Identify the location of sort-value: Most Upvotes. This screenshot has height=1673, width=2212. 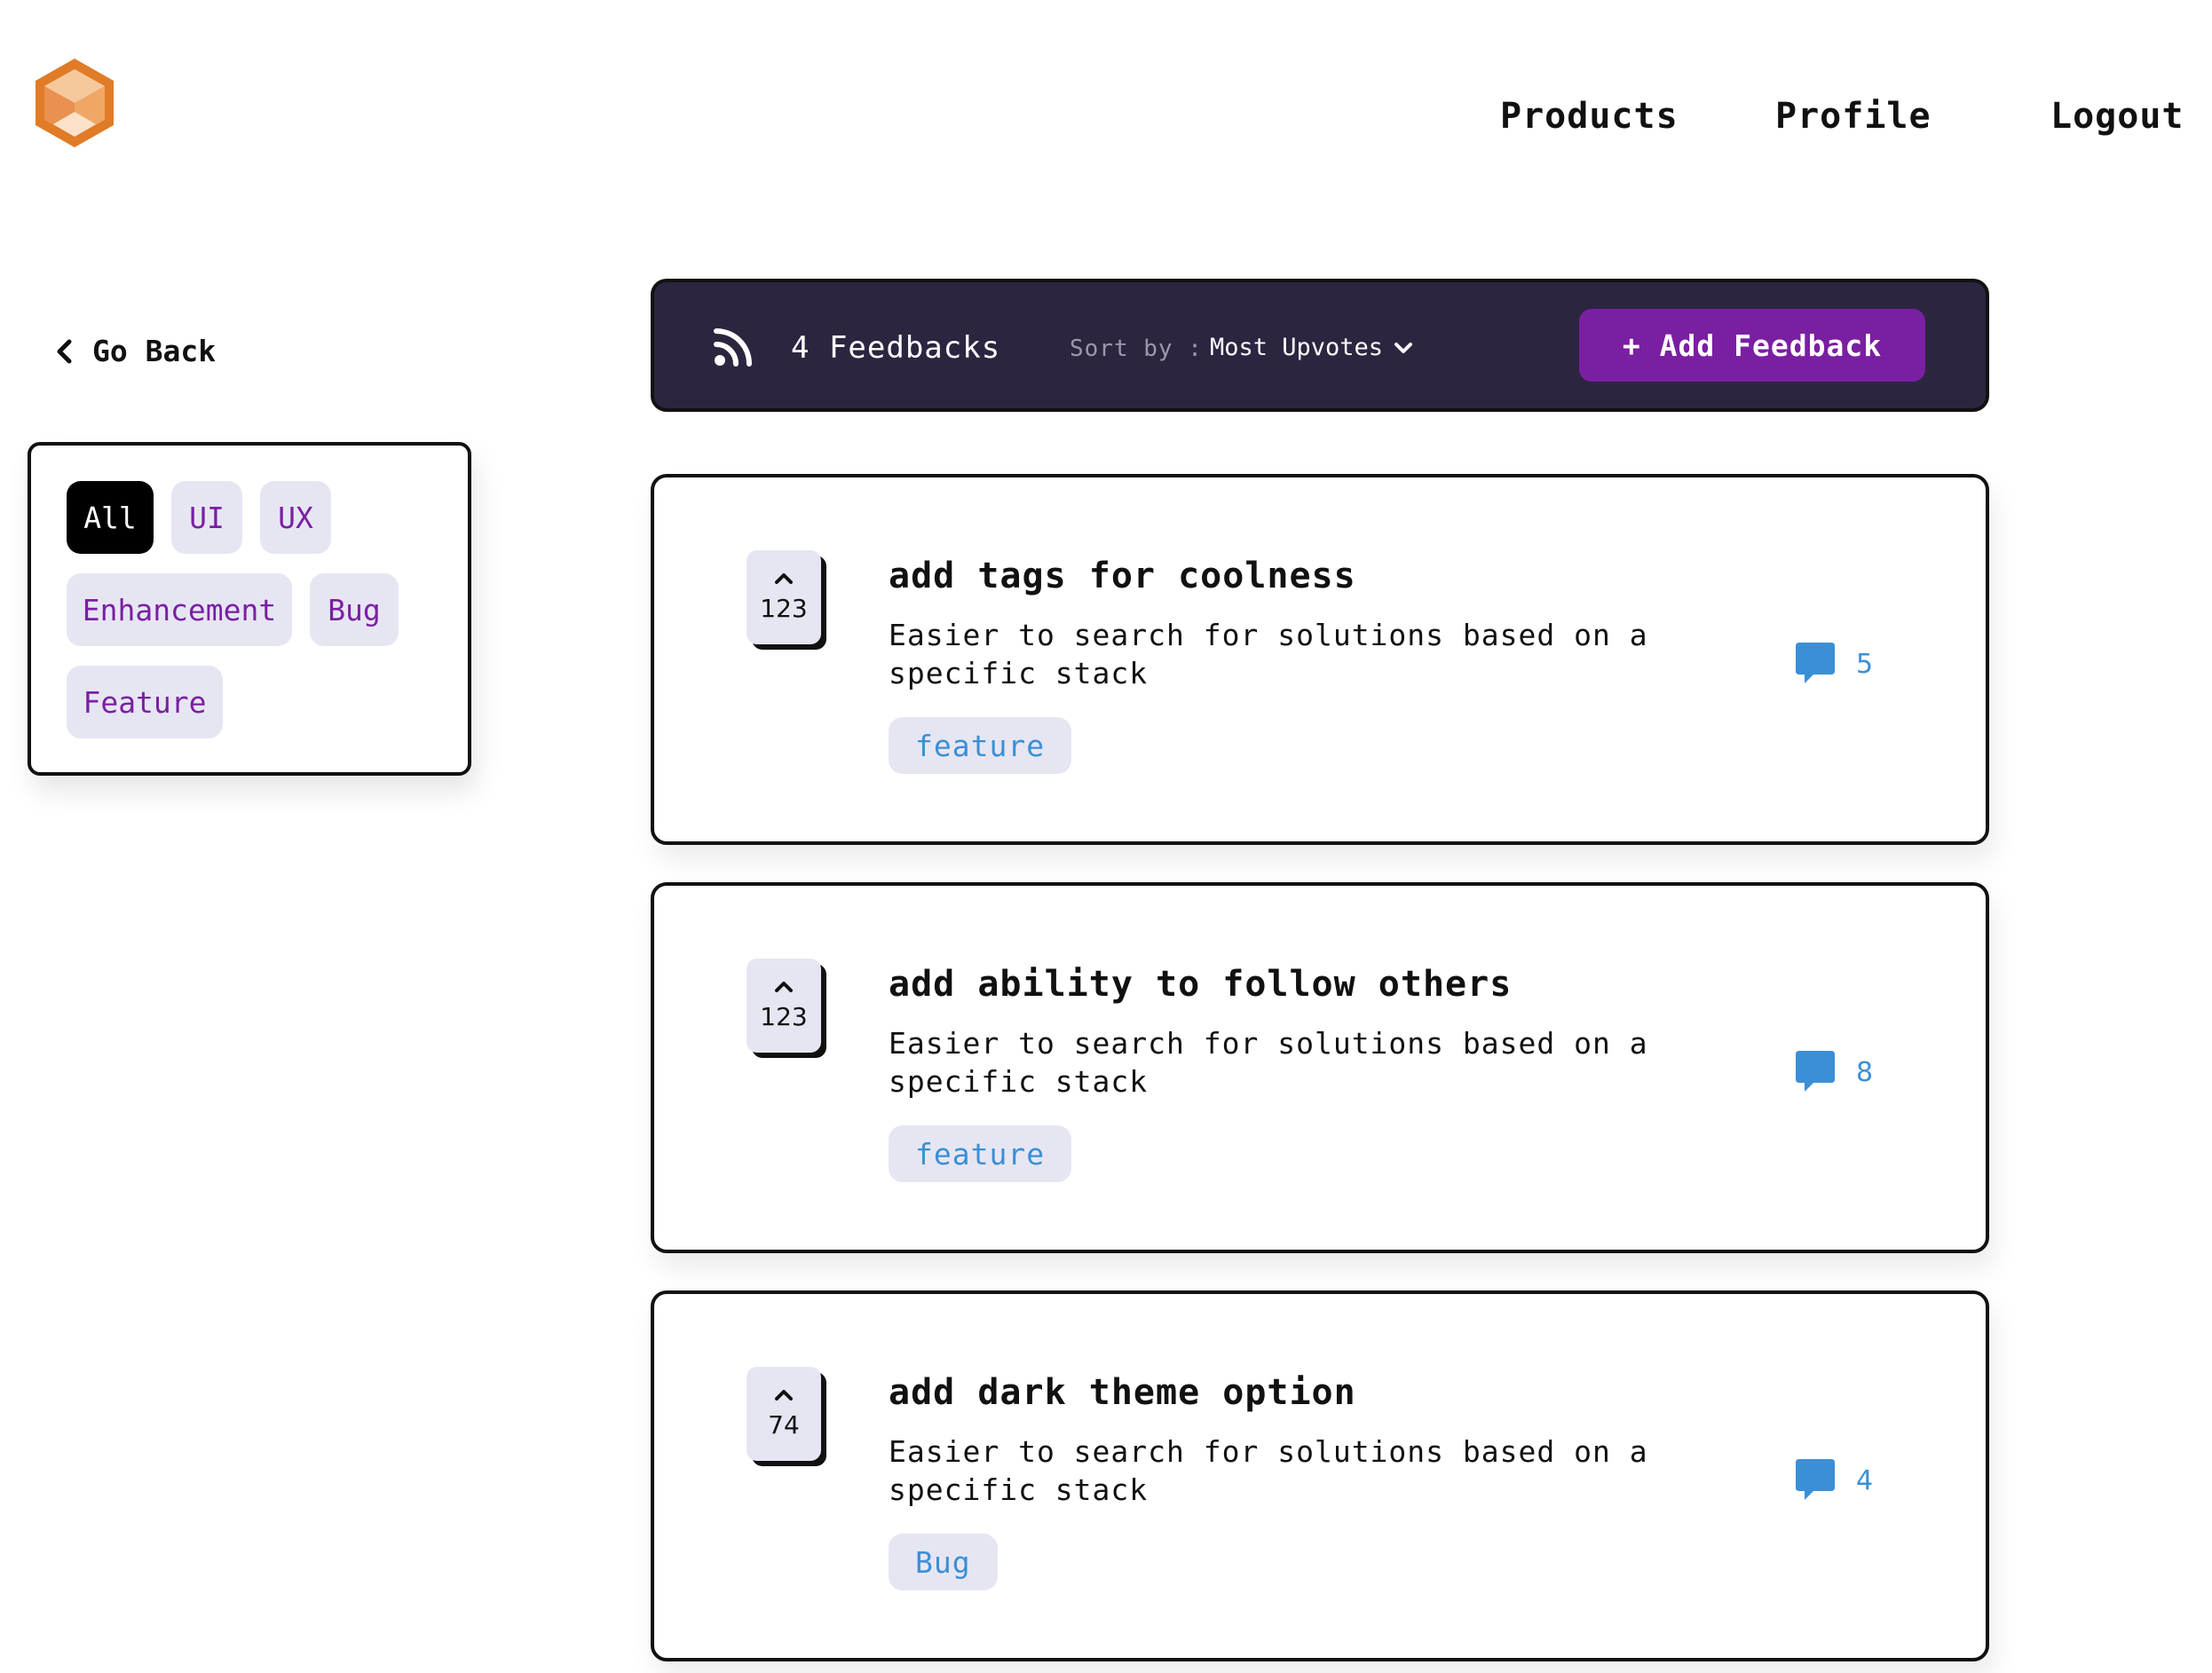
(1297, 347).